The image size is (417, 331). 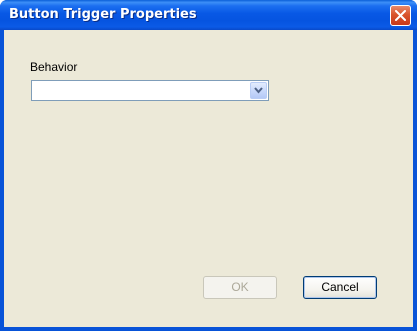 What do you see at coordinates (240, 287) in the screenshot?
I see `ok-button: OK` at bounding box center [240, 287].